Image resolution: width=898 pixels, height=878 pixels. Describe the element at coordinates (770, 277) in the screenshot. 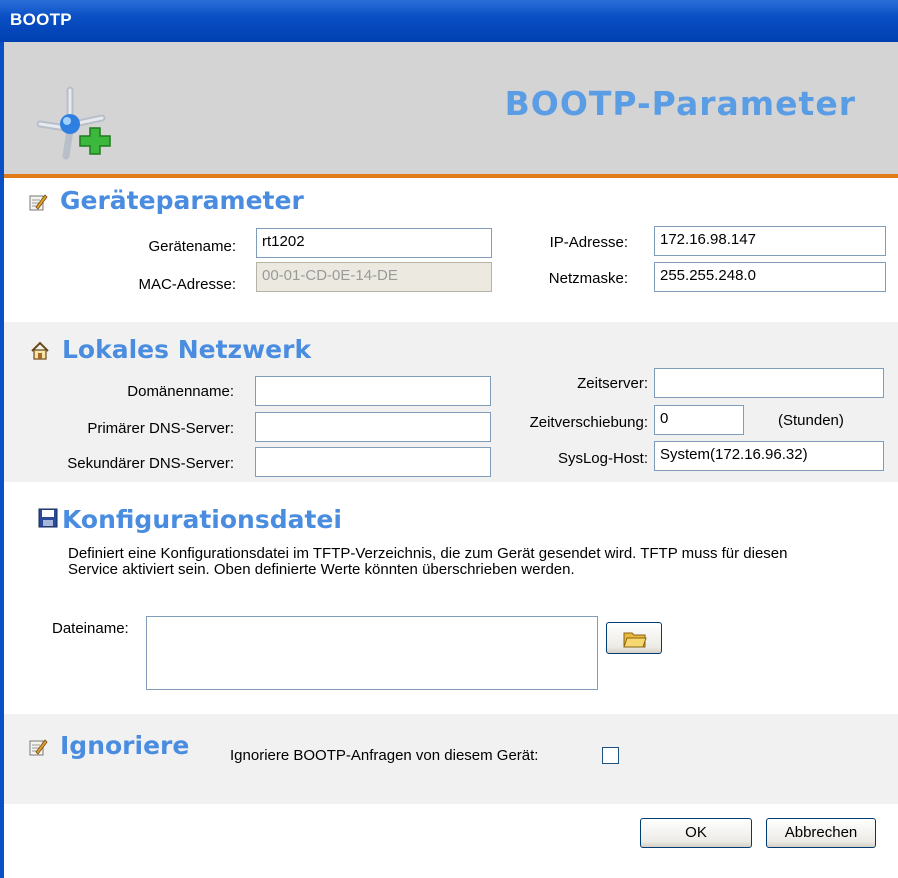

I see `netzmaske-field: 255.255.248.0` at that location.